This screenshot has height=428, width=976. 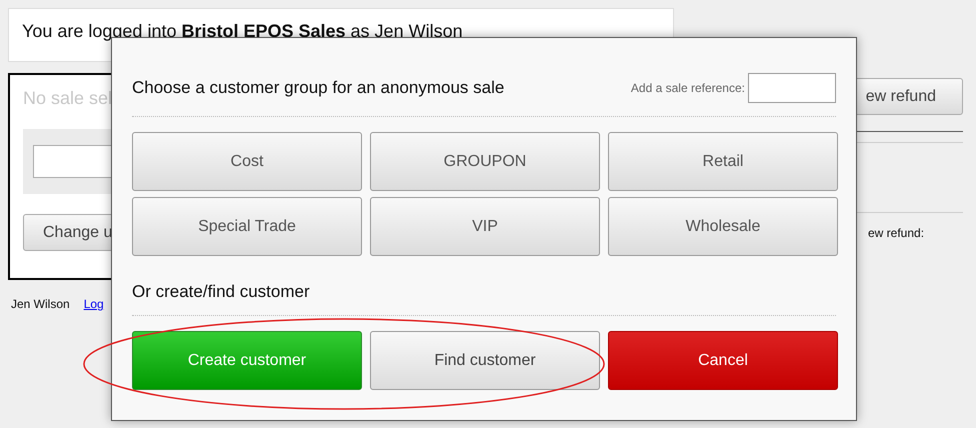 I want to click on reference-field, so click(x=792, y=88).